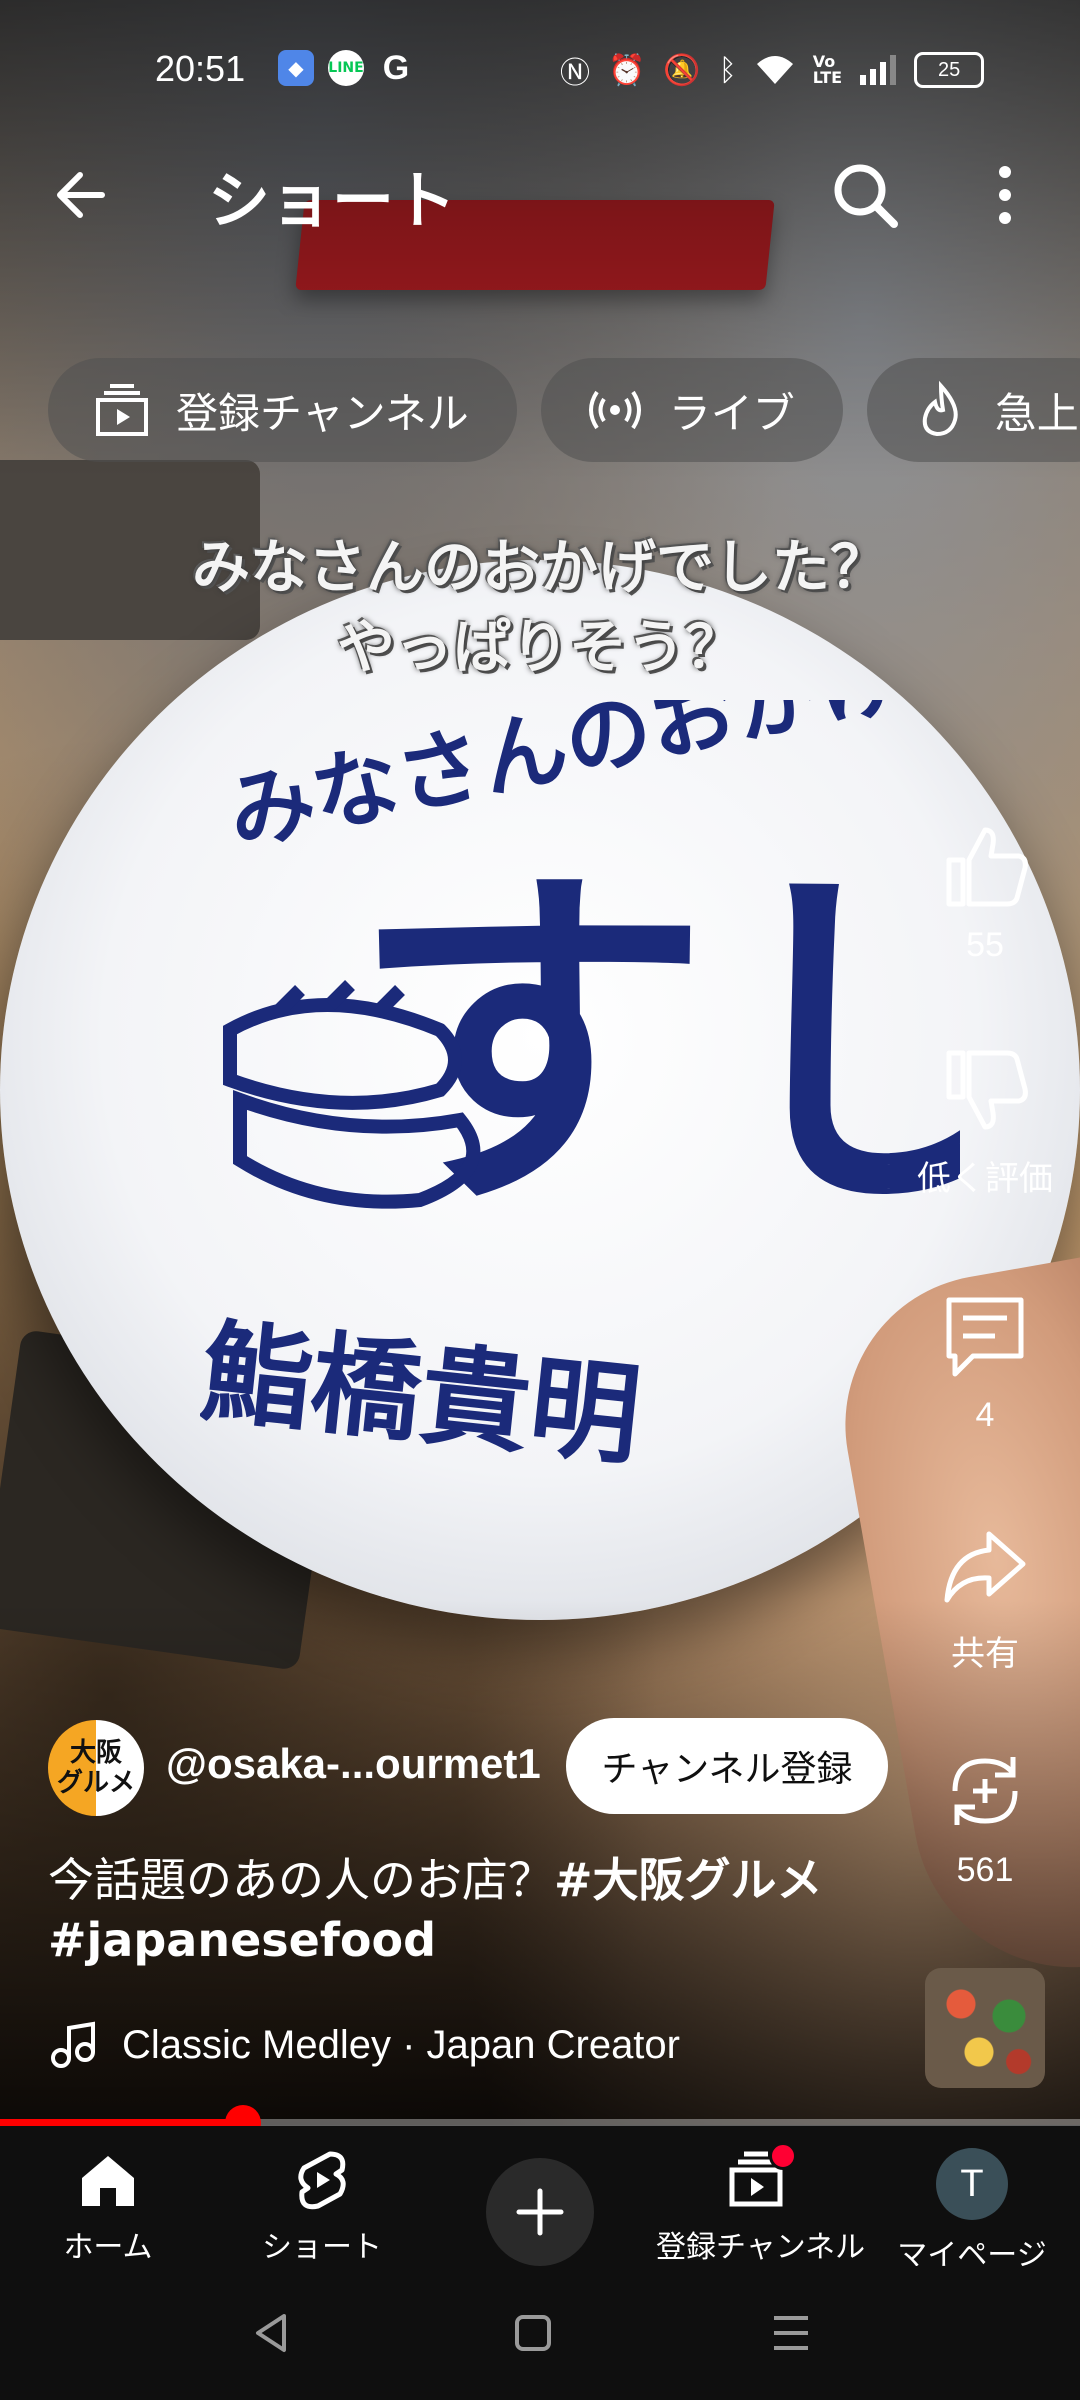 This screenshot has height=2400, width=1080. What do you see at coordinates (727, 1766) in the screenshot?
I see `subscribe-button: チャンネル登録` at bounding box center [727, 1766].